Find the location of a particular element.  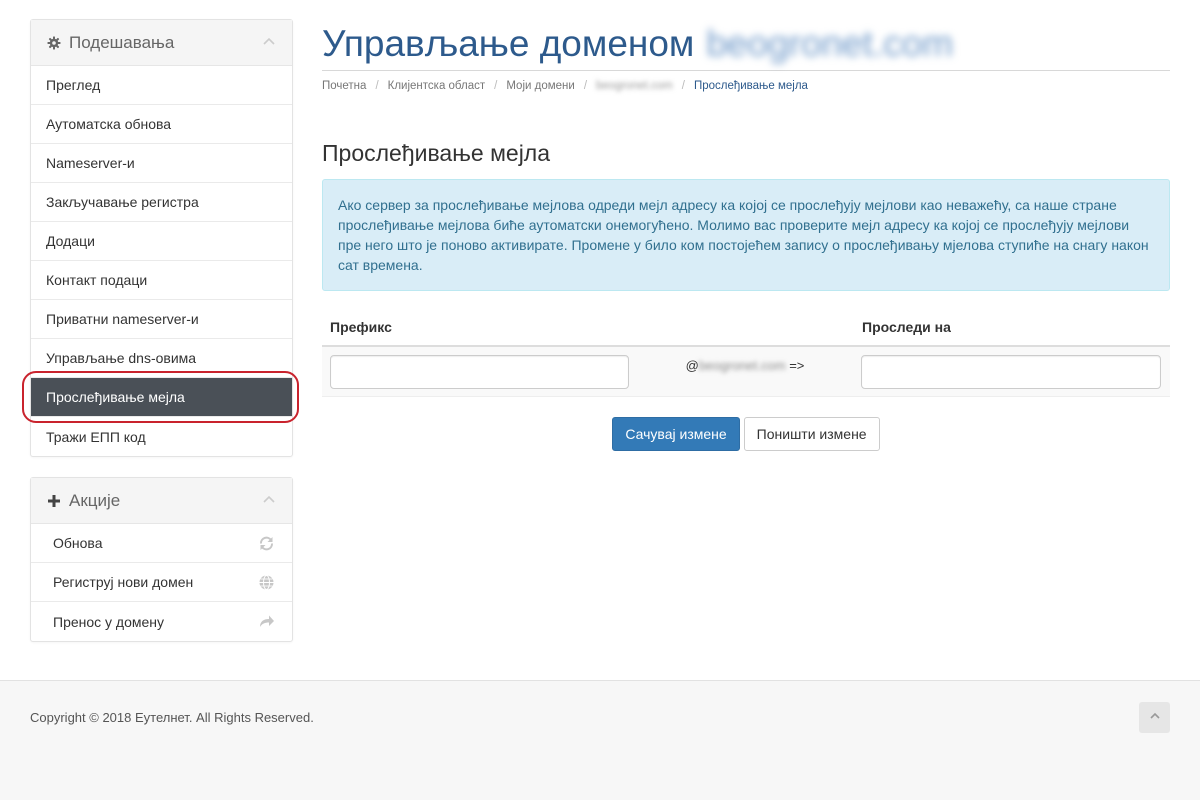

action-label: Региструј нови домен is located at coordinates (123, 582).